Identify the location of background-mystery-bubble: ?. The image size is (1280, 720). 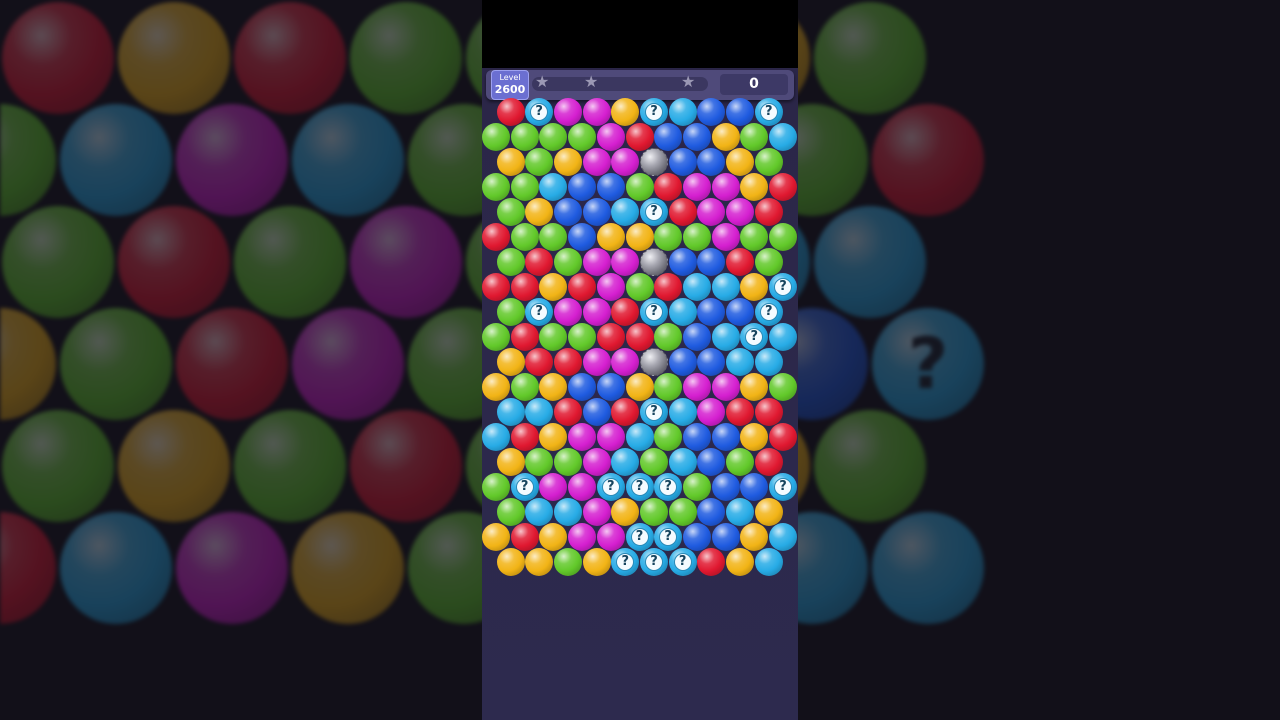
(928, 364).